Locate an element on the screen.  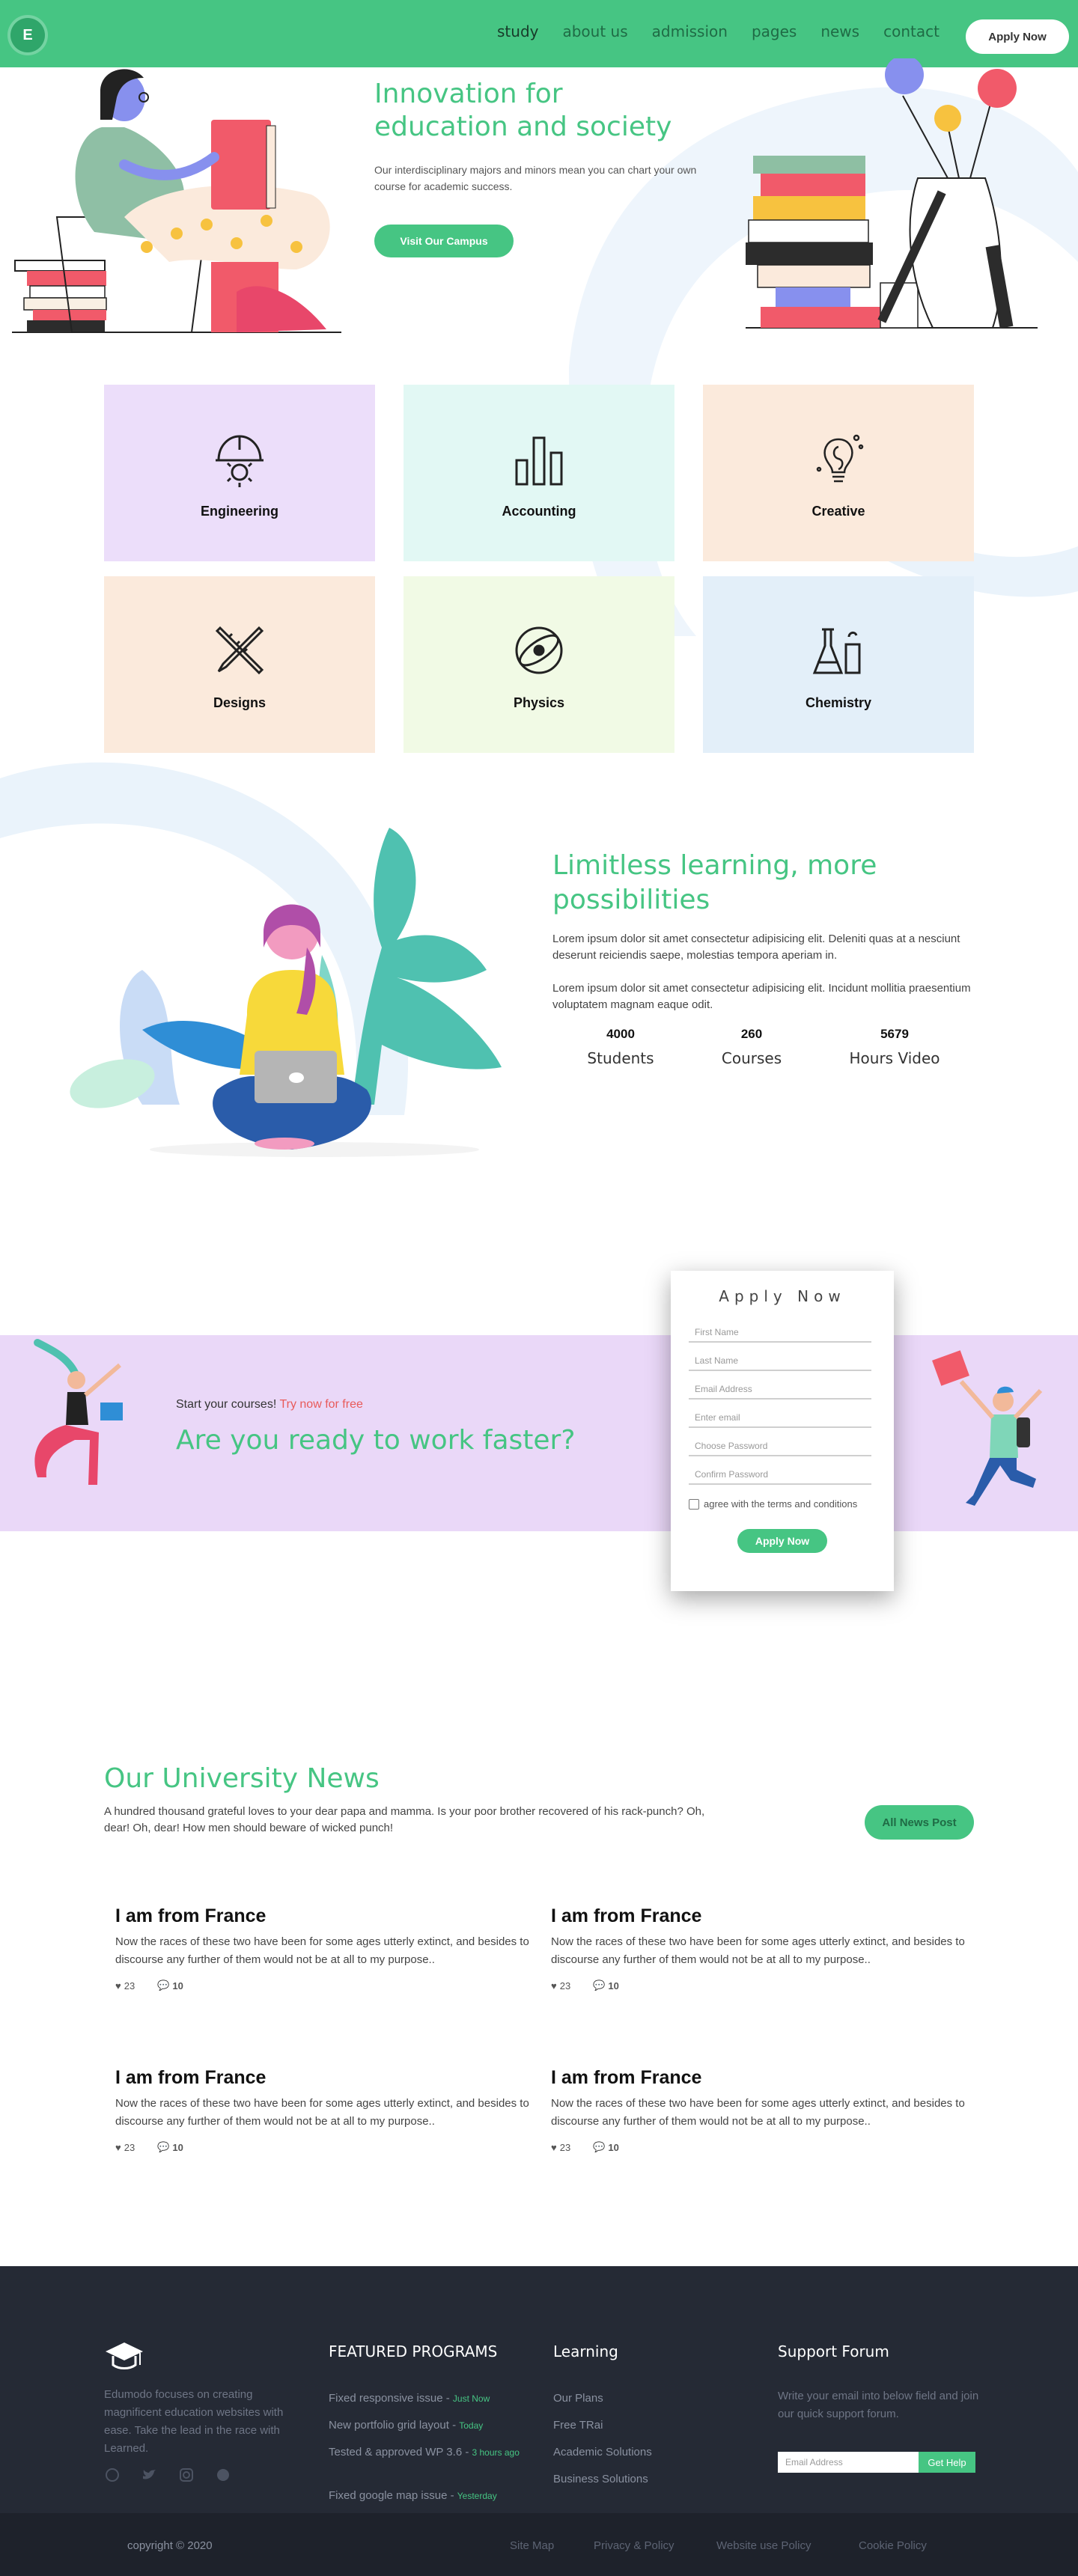
logo-letter: E is located at coordinates (27, 34).